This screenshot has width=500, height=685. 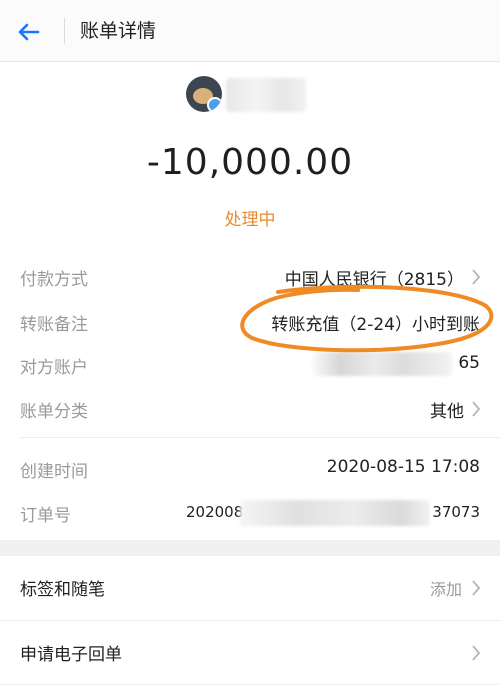 What do you see at coordinates (28, 32) in the screenshot?
I see `back-arrow-icon` at bounding box center [28, 32].